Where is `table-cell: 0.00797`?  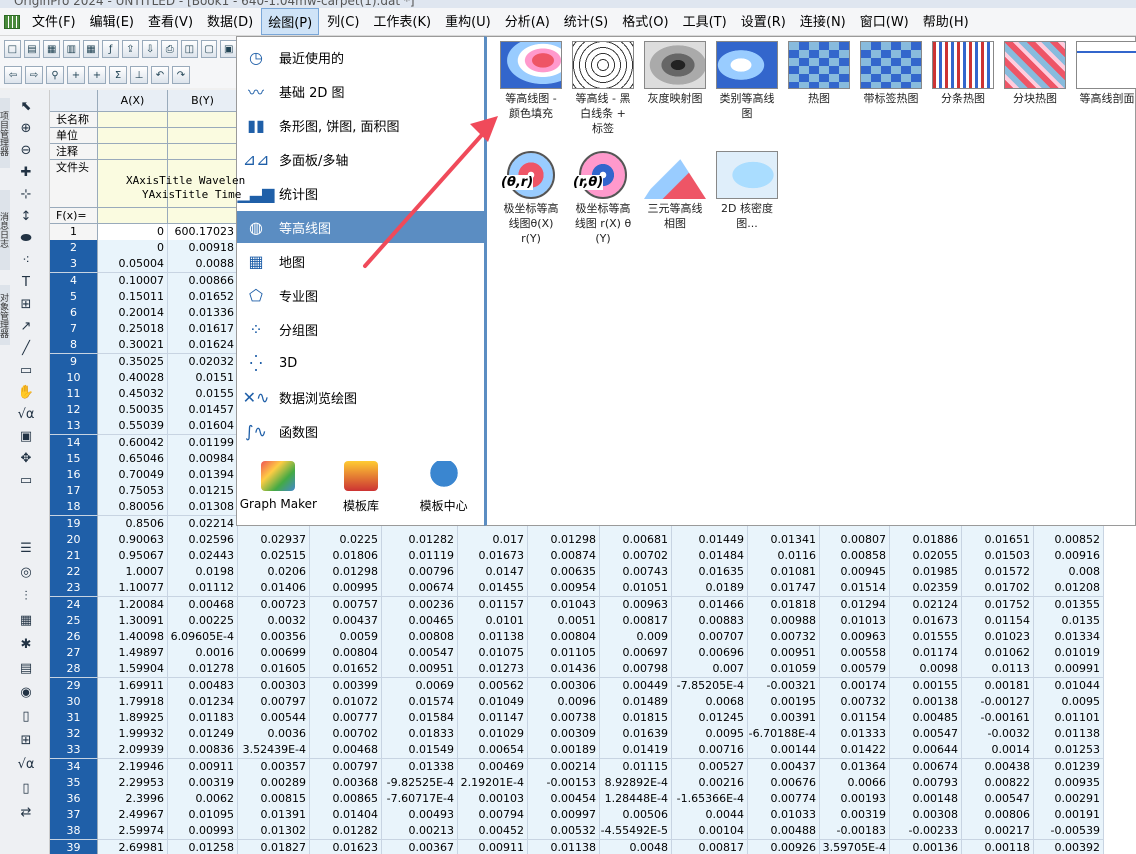
table-cell: 0.00797 is located at coordinates (346, 767).